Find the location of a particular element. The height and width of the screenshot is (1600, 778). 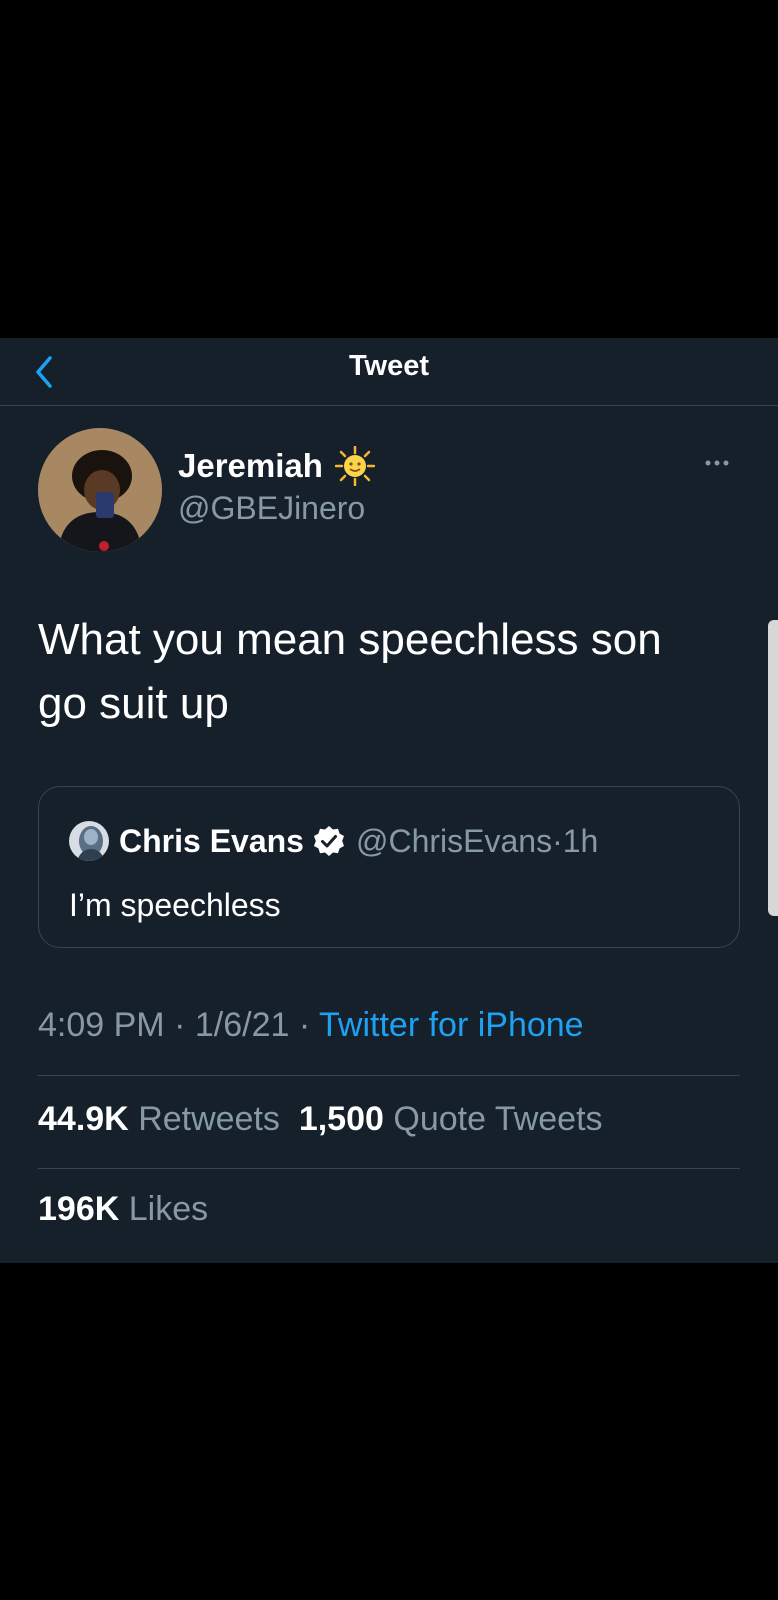

source-link: Twitter for iPhone is located at coordinates (451, 1025).